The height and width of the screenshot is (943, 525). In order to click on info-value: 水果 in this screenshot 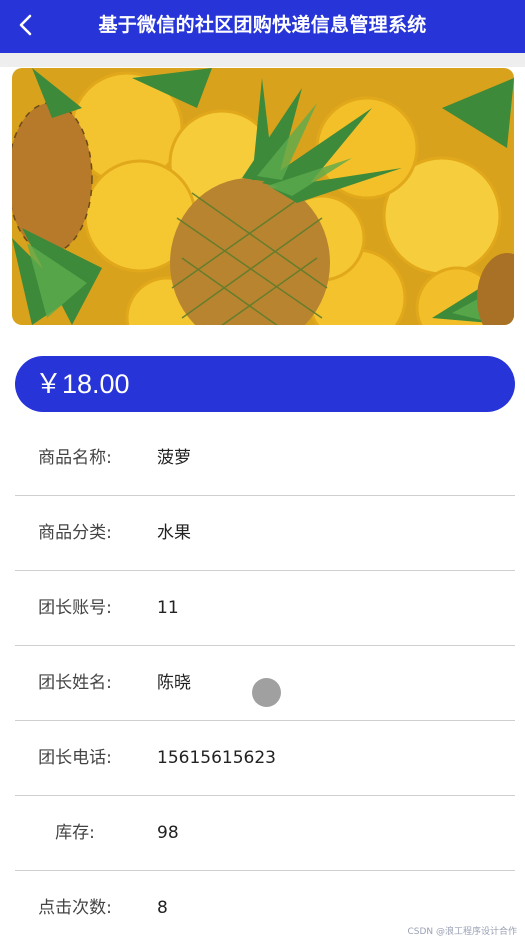, I will do `click(174, 533)`.